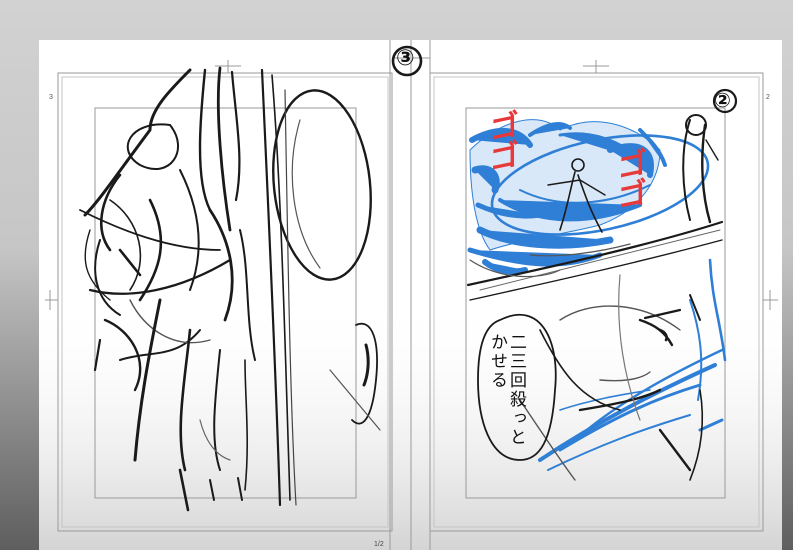 This screenshot has height=550, width=793. Describe the element at coordinates (768, 97) in the screenshot. I see `right-page-number: 2` at that location.